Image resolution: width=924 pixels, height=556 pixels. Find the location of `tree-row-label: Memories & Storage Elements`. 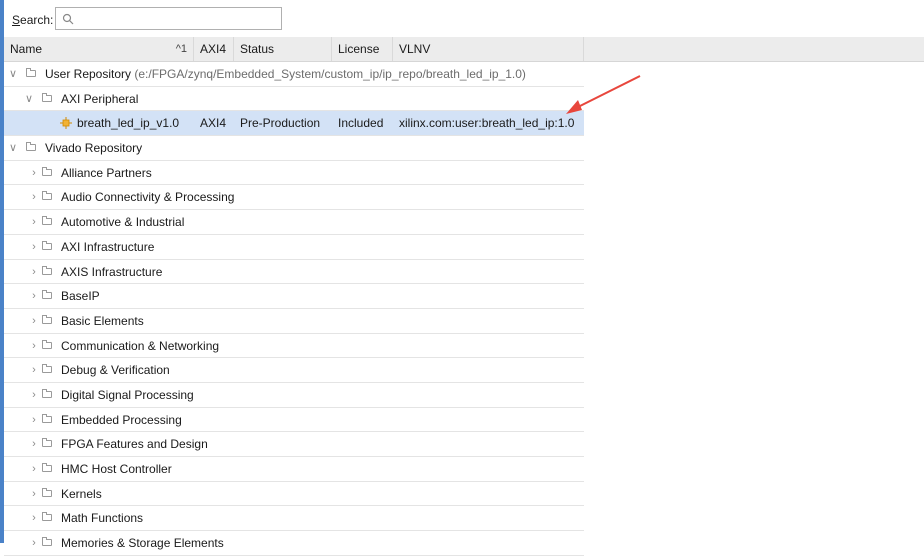

tree-row-label: Memories & Storage Elements is located at coordinates (142, 543).